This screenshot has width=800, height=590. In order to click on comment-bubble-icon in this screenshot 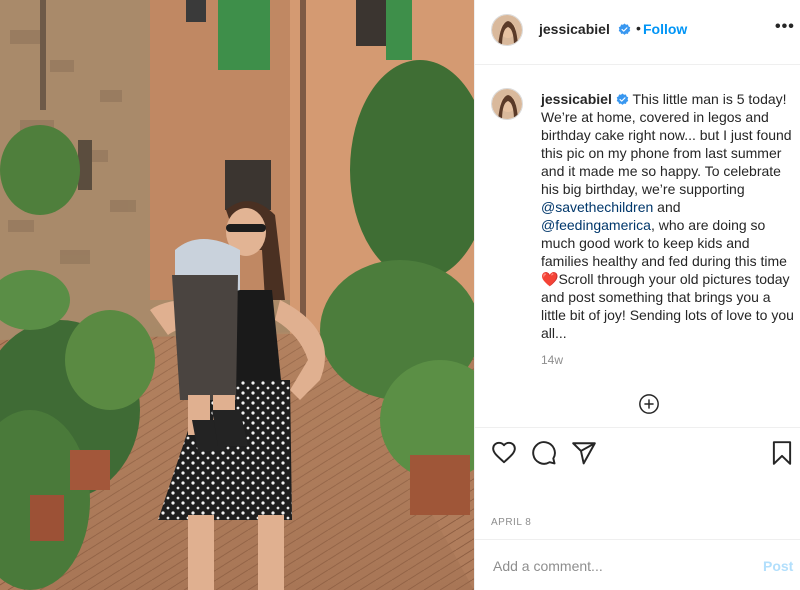, I will do `click(544, 453)`.